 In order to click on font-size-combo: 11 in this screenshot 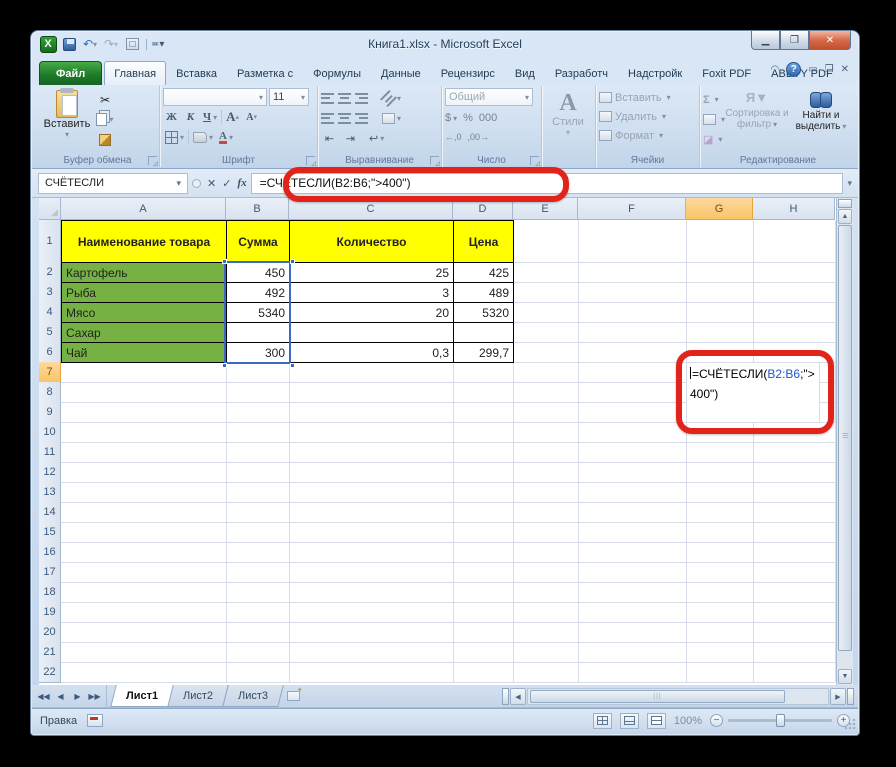, I will do `click(289, 97)`.